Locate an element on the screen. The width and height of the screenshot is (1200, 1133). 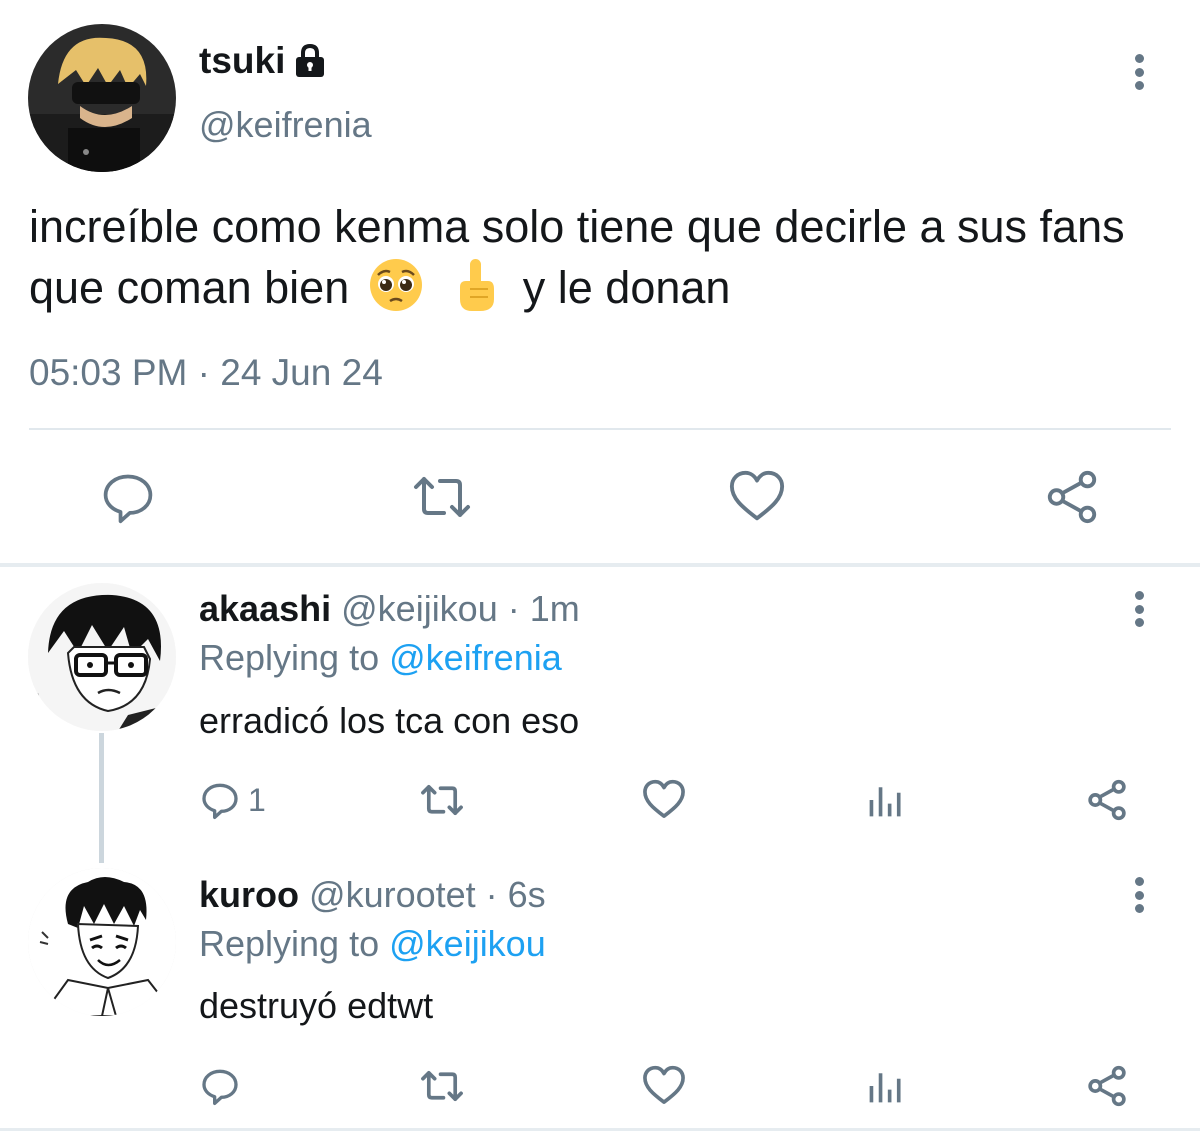
tweet-text-part: y le donan is located at coordinates (626, 287).